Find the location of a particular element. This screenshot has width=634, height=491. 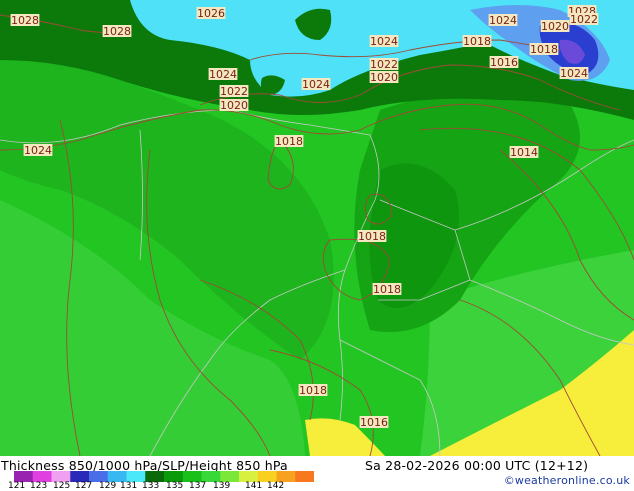

color-scale-segment is located at coordinates (304, 476).